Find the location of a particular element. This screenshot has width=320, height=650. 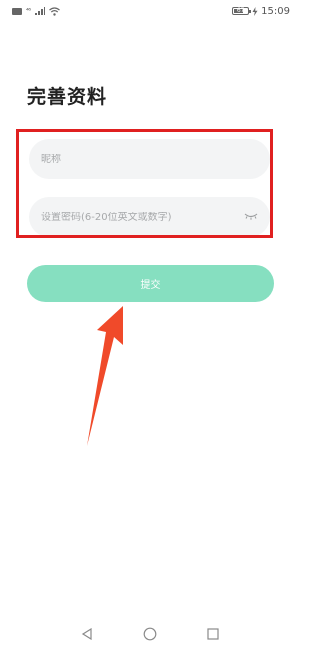

battery-level: 67 is located at coordinates (240, 10).